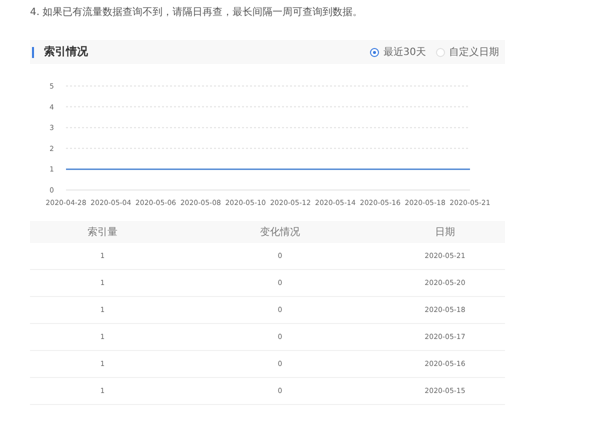 The width and height of the screenshot is (600, 423). Describe the element at coordinates (197, 13) in the screenshot. I see `note-text: 4. 如果已有流量数据查询不到，请隔日再查，最长间隔一周可查询到数据。` at that location.